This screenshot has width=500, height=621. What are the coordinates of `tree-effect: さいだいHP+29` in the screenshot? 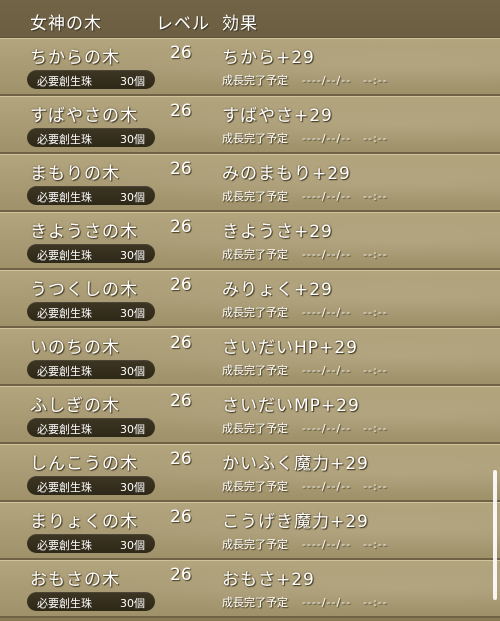 It's located at (290, 348).